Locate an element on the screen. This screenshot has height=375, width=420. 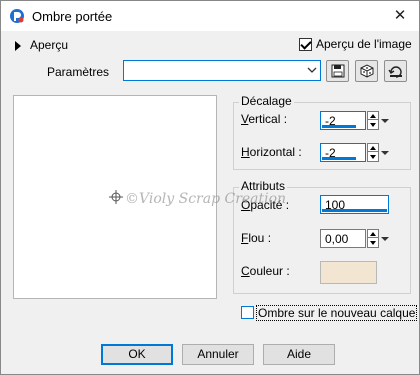
ok-button: OK is located at coordinates (137, 354).